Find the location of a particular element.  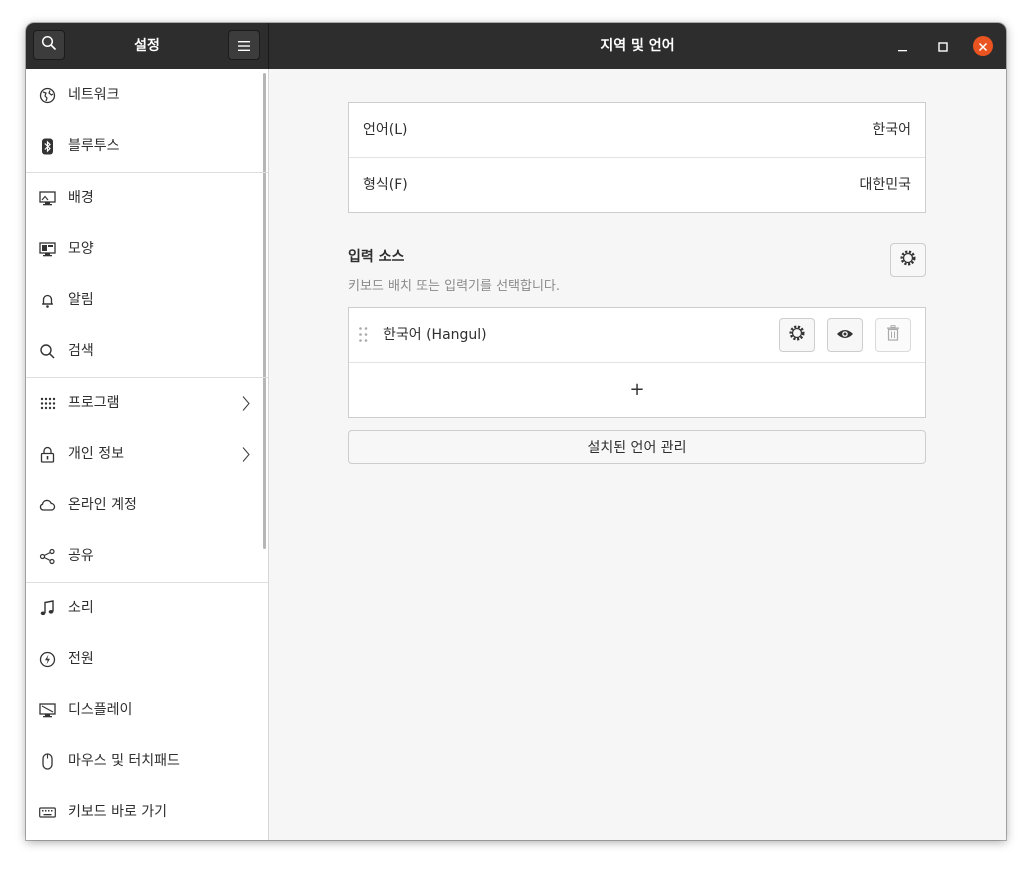

sidebar-item-keyboard-shortcuts: 키보드 바로 가기 is located at coordinates (147, 812).